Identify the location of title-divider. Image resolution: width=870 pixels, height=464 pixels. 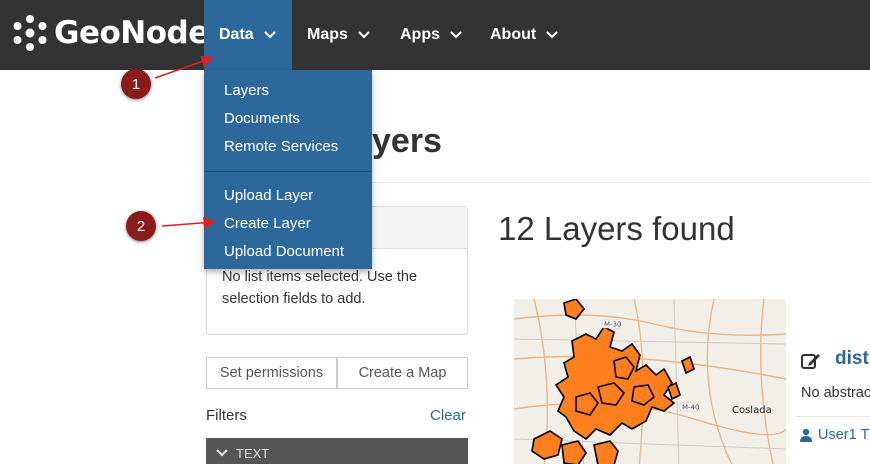
(621, 182).